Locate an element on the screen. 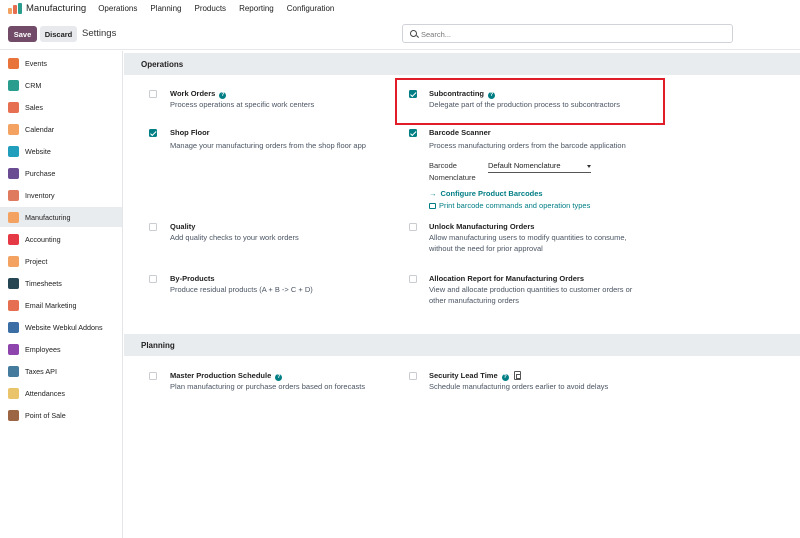  work-orders-title: Work Orders? is located at coordinates (198, 94).